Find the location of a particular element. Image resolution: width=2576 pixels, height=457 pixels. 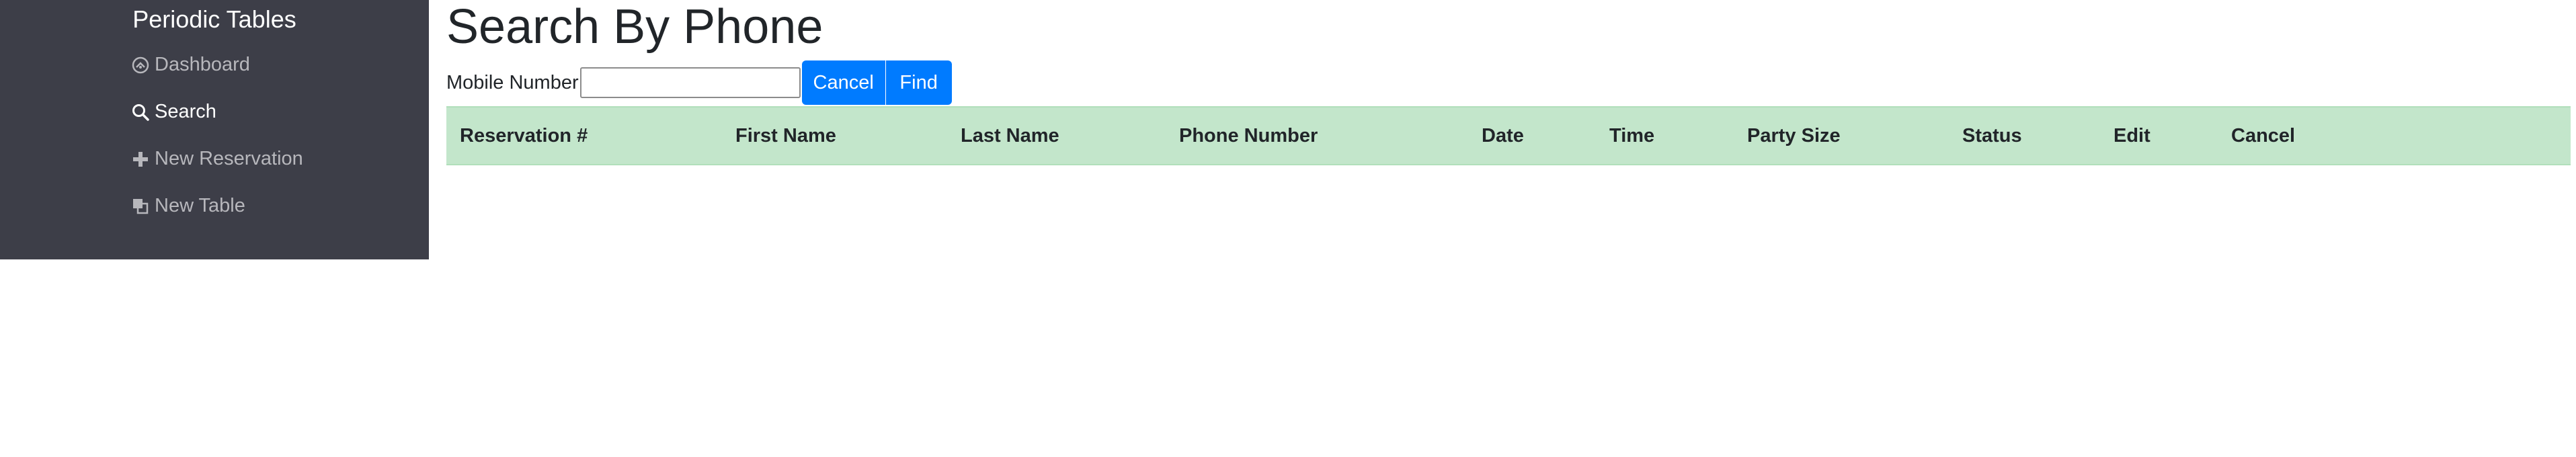

sidebar-item-new-reservation: New Reservation is located at coordinates (216, 159).